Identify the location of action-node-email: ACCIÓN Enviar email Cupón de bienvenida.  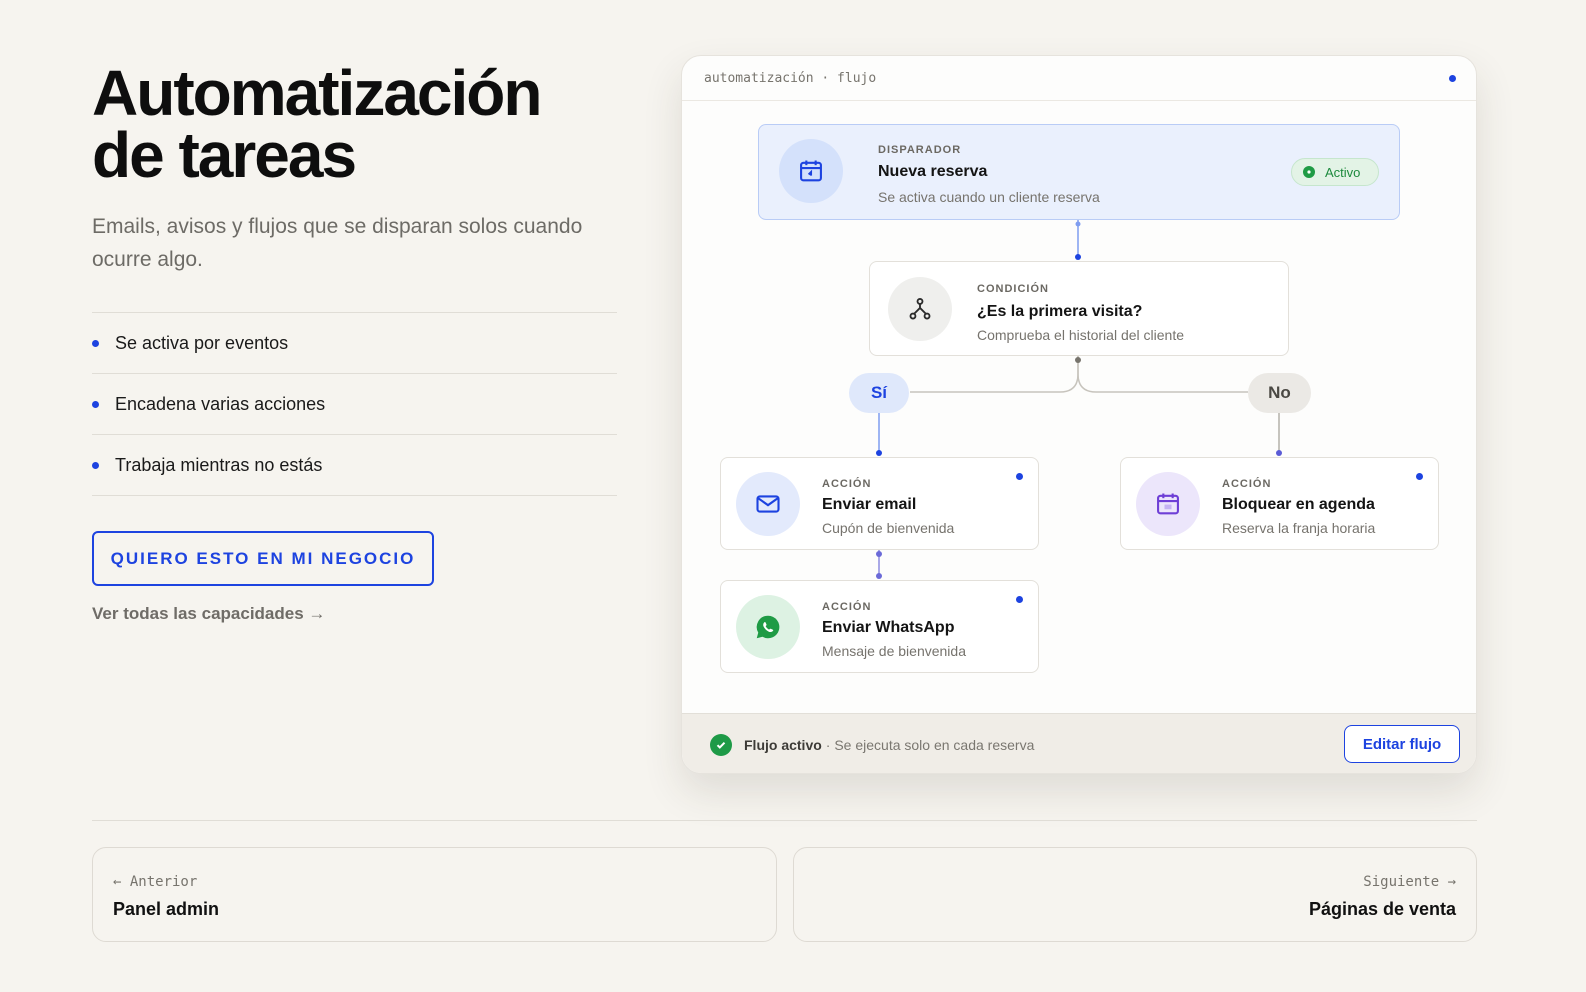
(879, 503).